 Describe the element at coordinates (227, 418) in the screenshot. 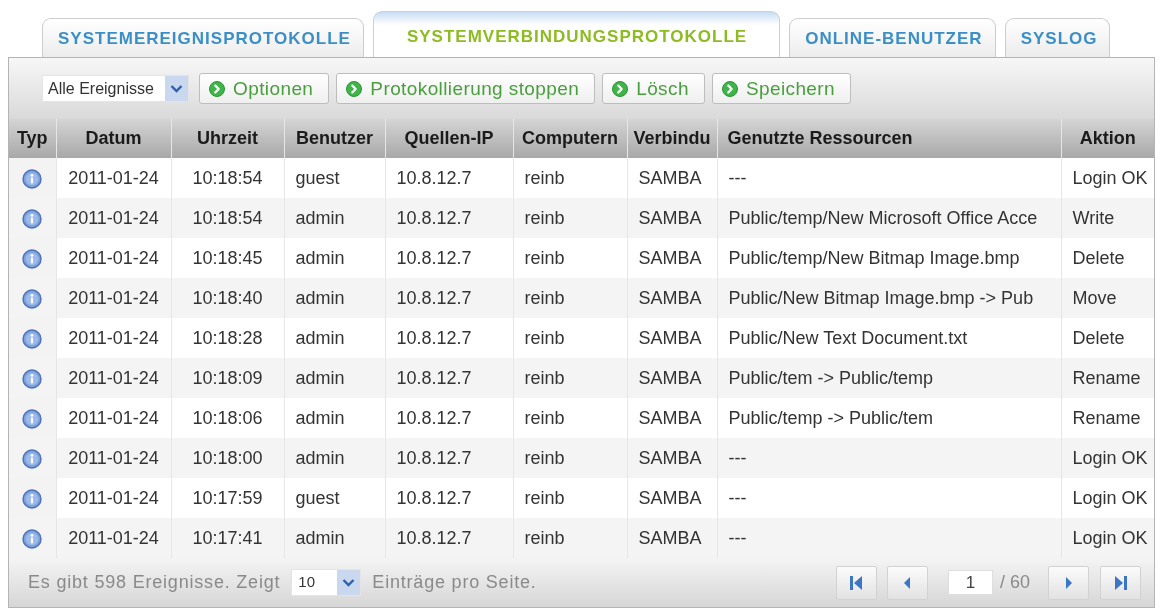

I see `table-cell: 10:18:06` at that location.